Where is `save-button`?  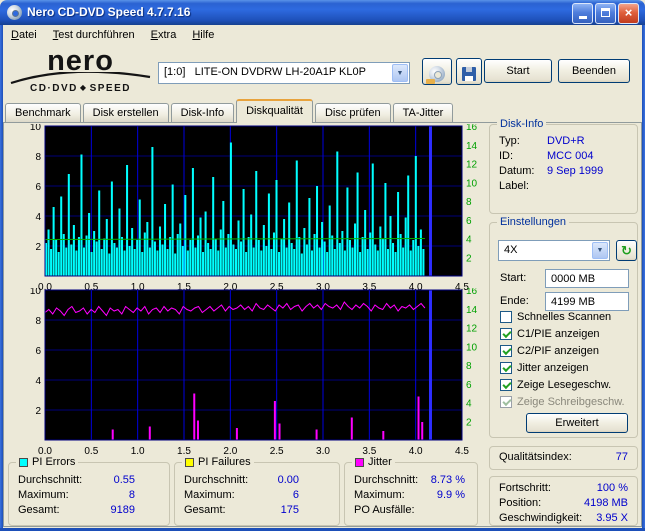 save-button is located at coordinates (469, 71).